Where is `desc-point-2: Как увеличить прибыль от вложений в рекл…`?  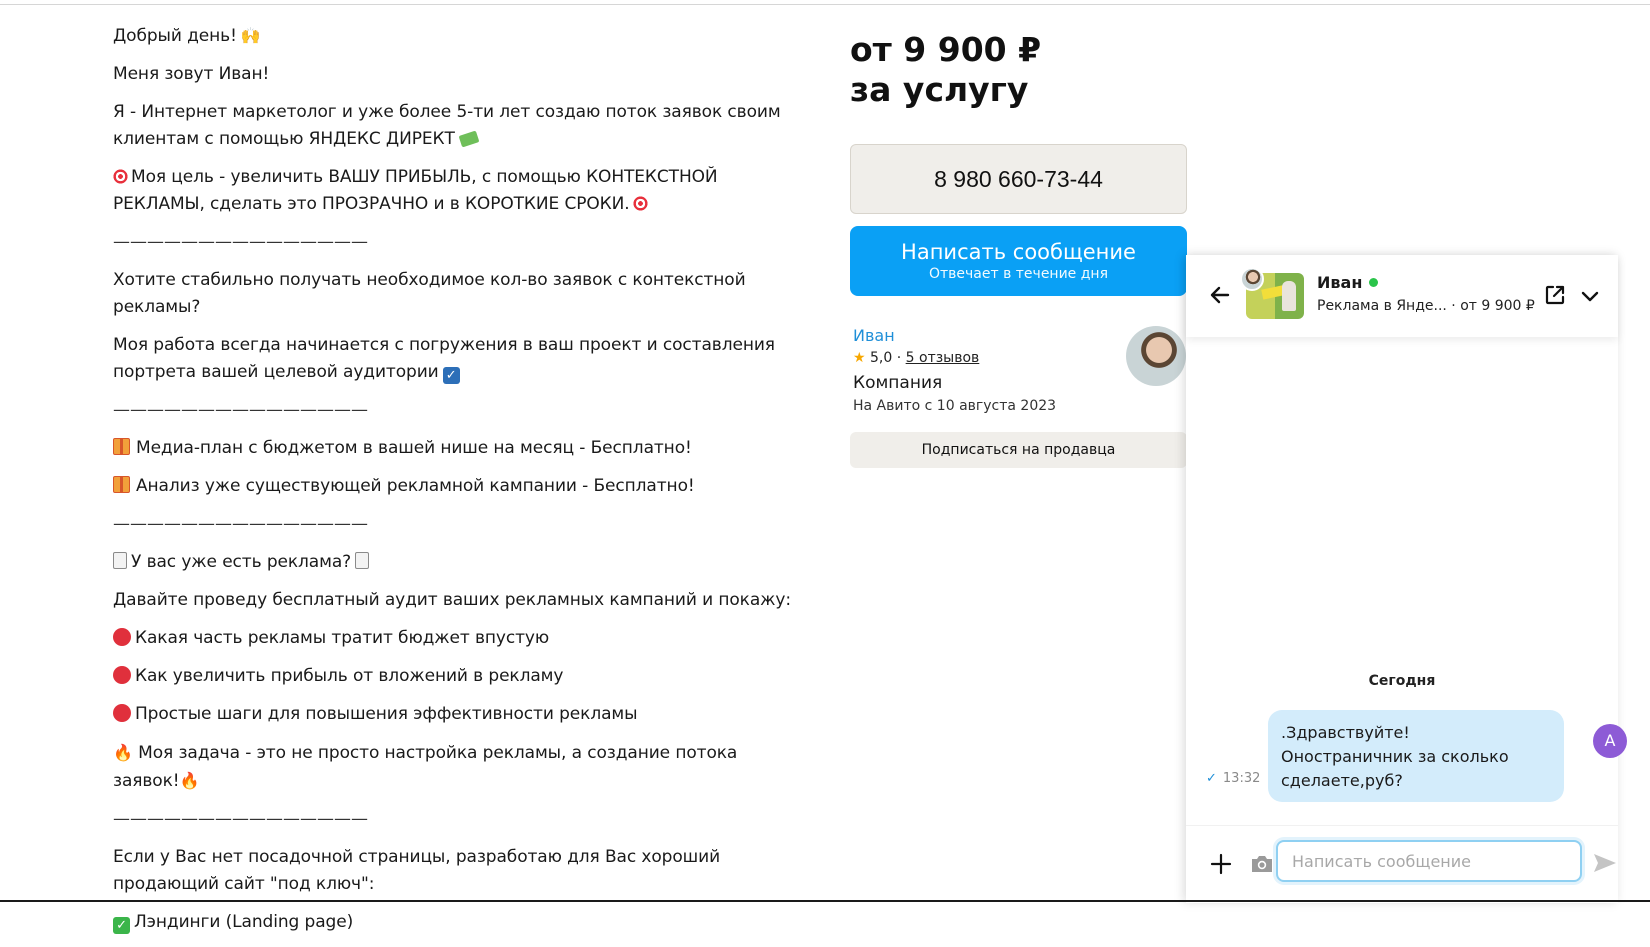
desc-point-2: Как увеличить прибыль от вложений в рекл… is located at coordinates (458, 676).